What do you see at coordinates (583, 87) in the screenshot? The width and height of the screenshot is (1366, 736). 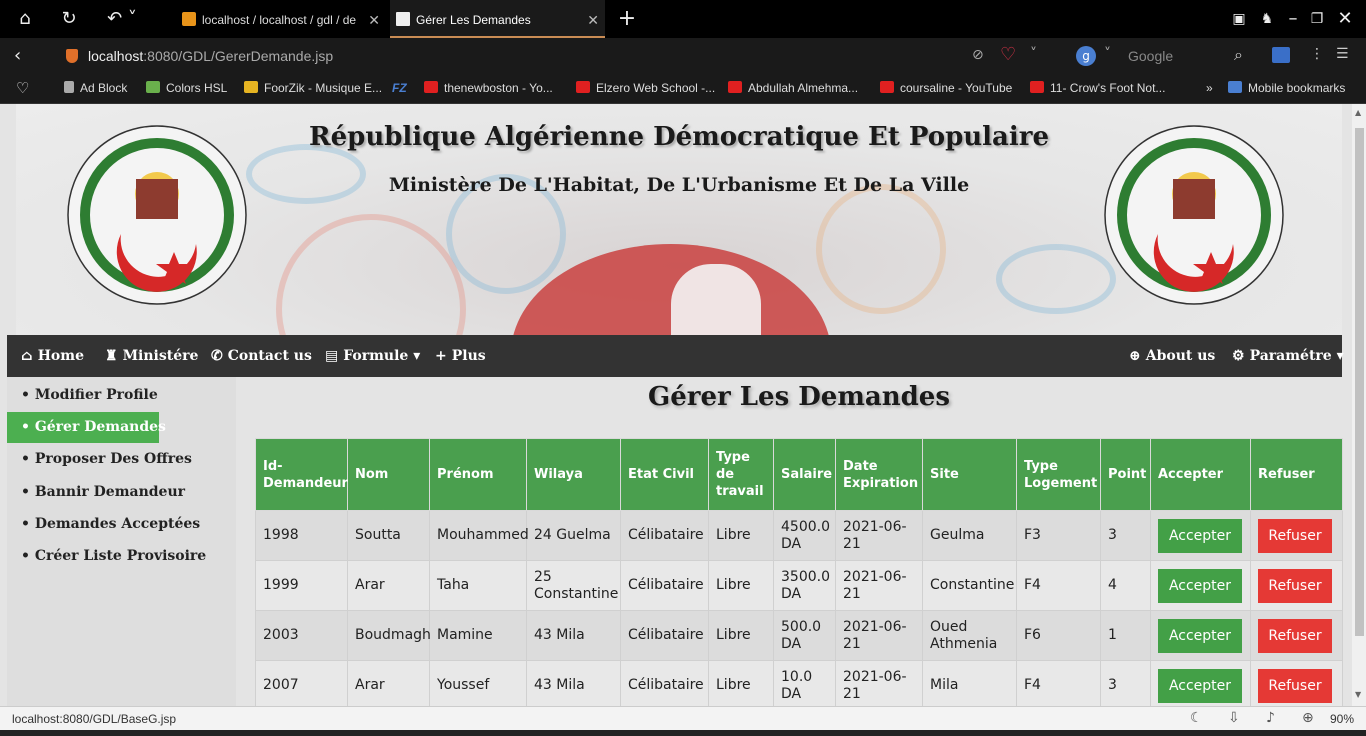 I see `youtube-icon` at bounding box center [583, 87].